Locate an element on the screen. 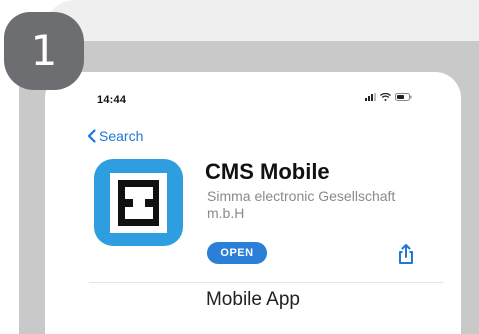  back-button: Search is located at coordinates (115, 136).